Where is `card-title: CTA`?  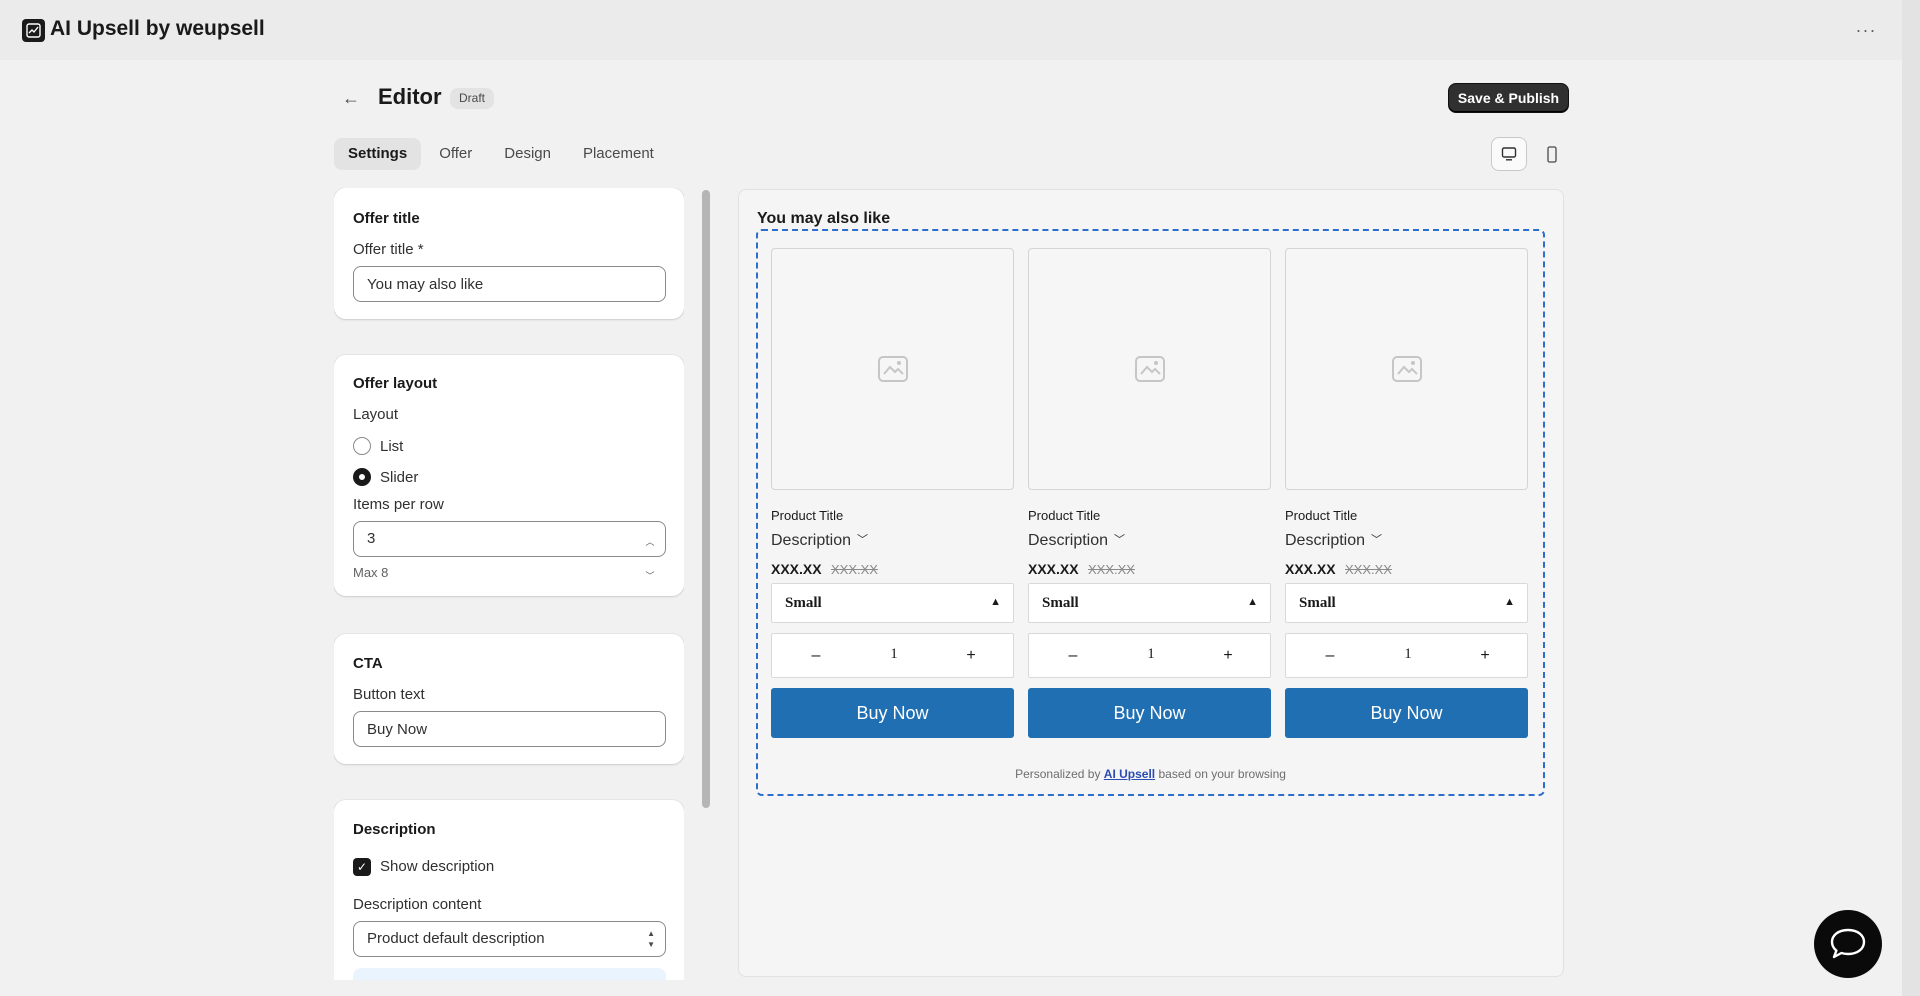
card-title: CTA is located at coordinates (368, 663).